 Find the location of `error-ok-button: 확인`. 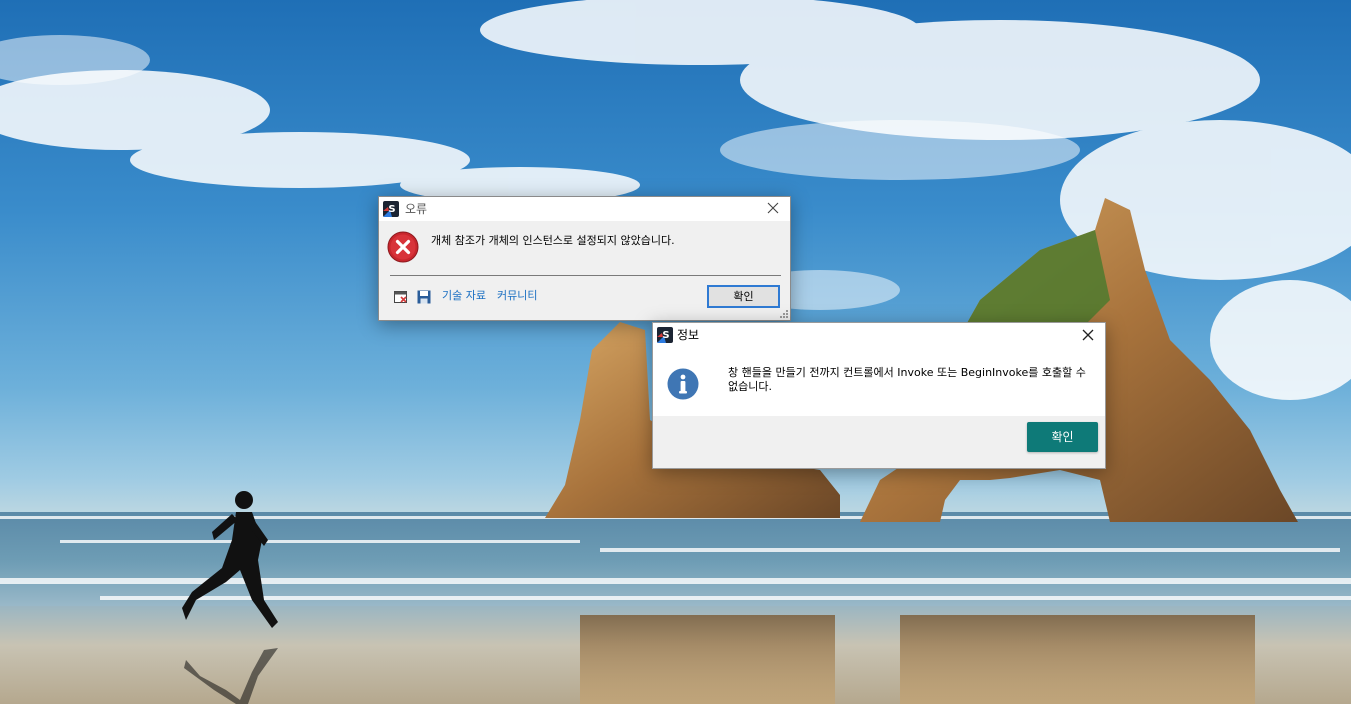

error-ok-button: 확인 is located at coordinates (743, 296).